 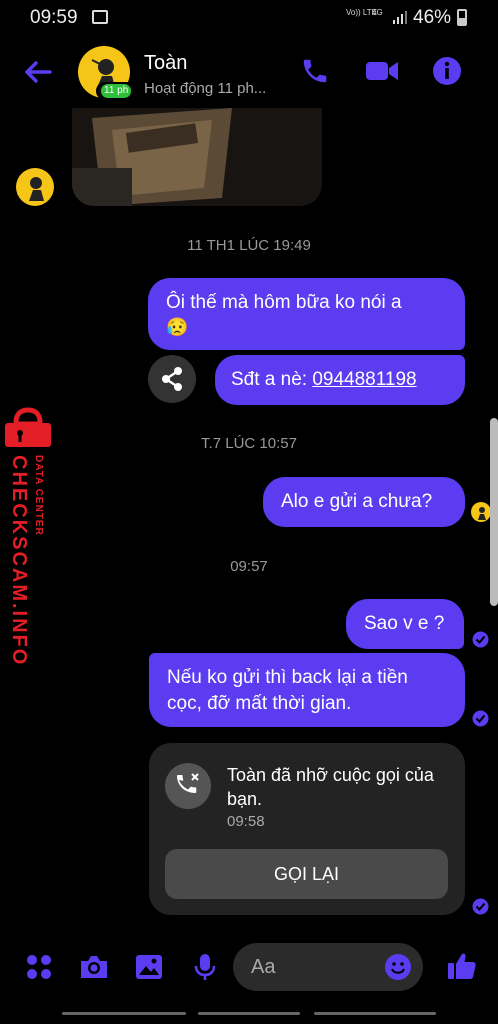 What do you see at coordinates (35, 187) in the screenshot?
I see `contact-avatar-small` at bounding box center [35, 187].